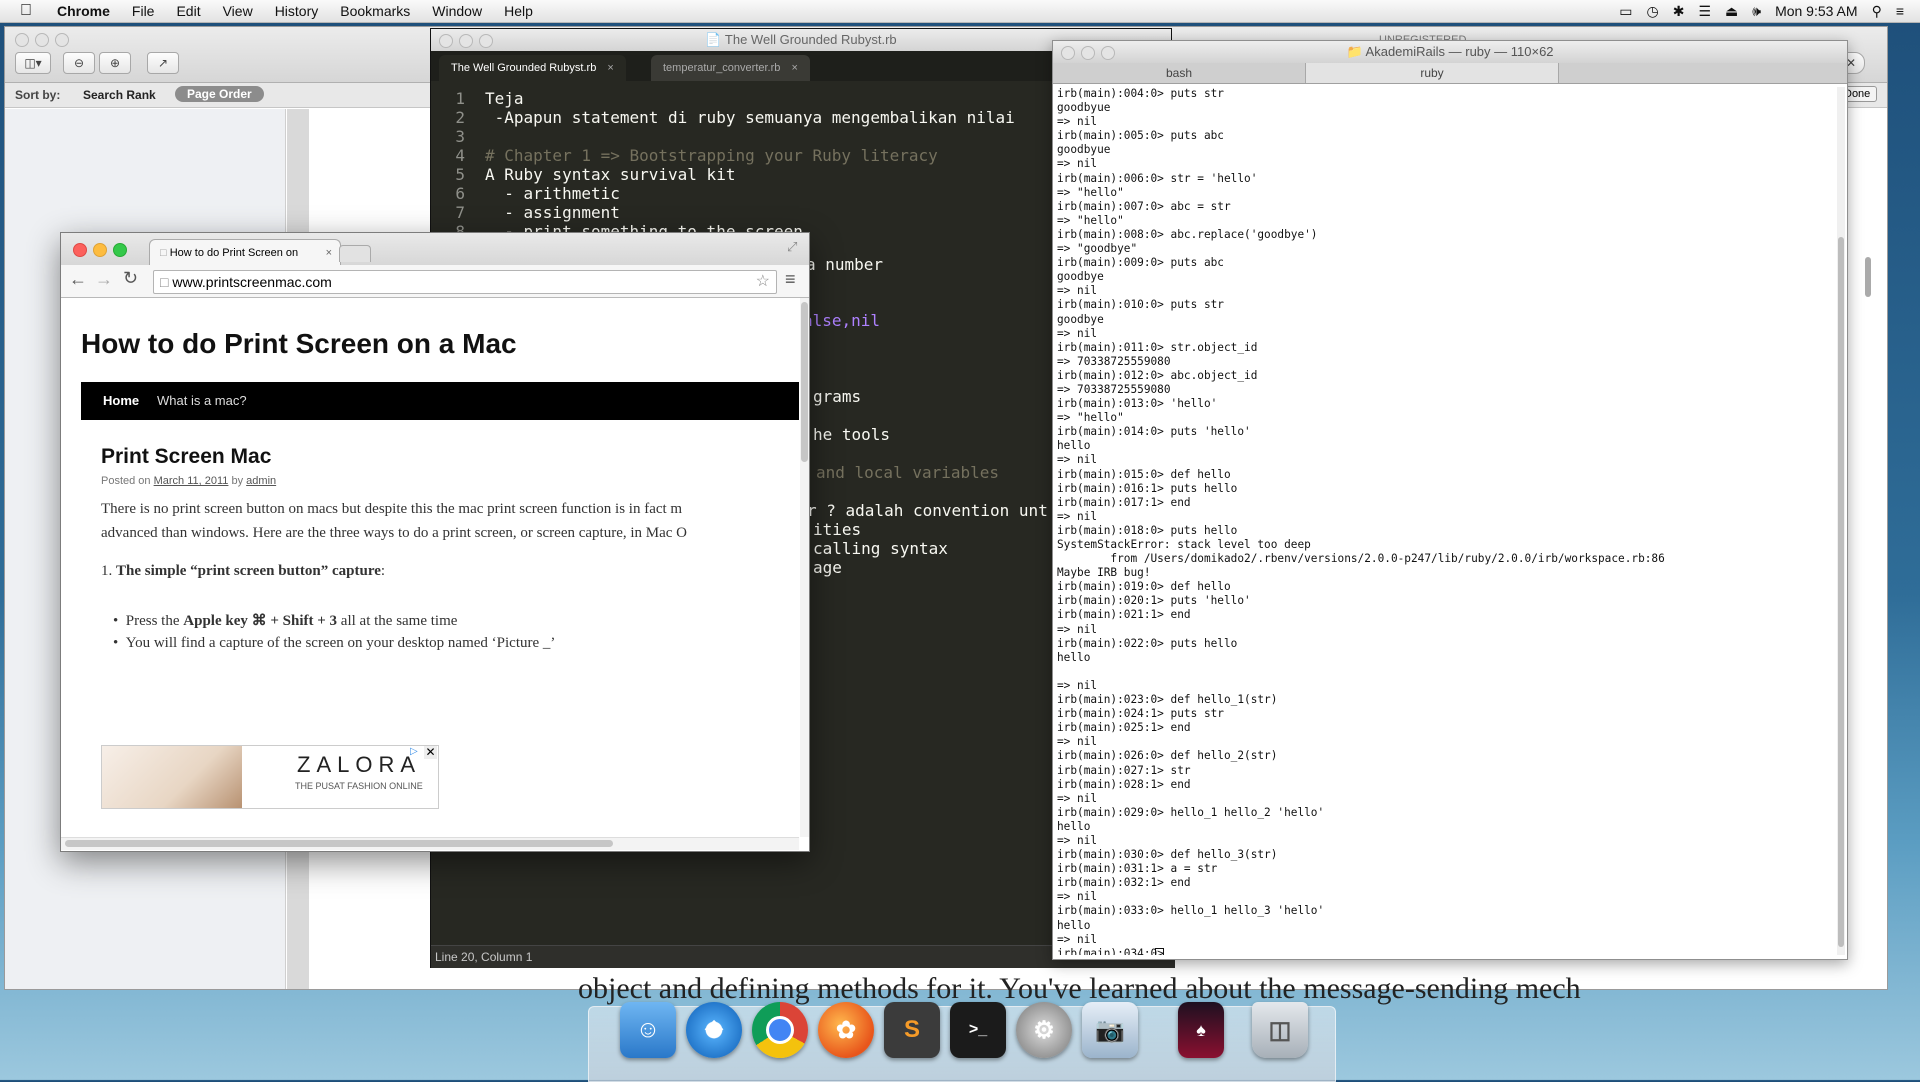  What do you see at coordinates (78, 279) in the screenshot?
I see `back-icon: ←` at bounding box center [78, 279].